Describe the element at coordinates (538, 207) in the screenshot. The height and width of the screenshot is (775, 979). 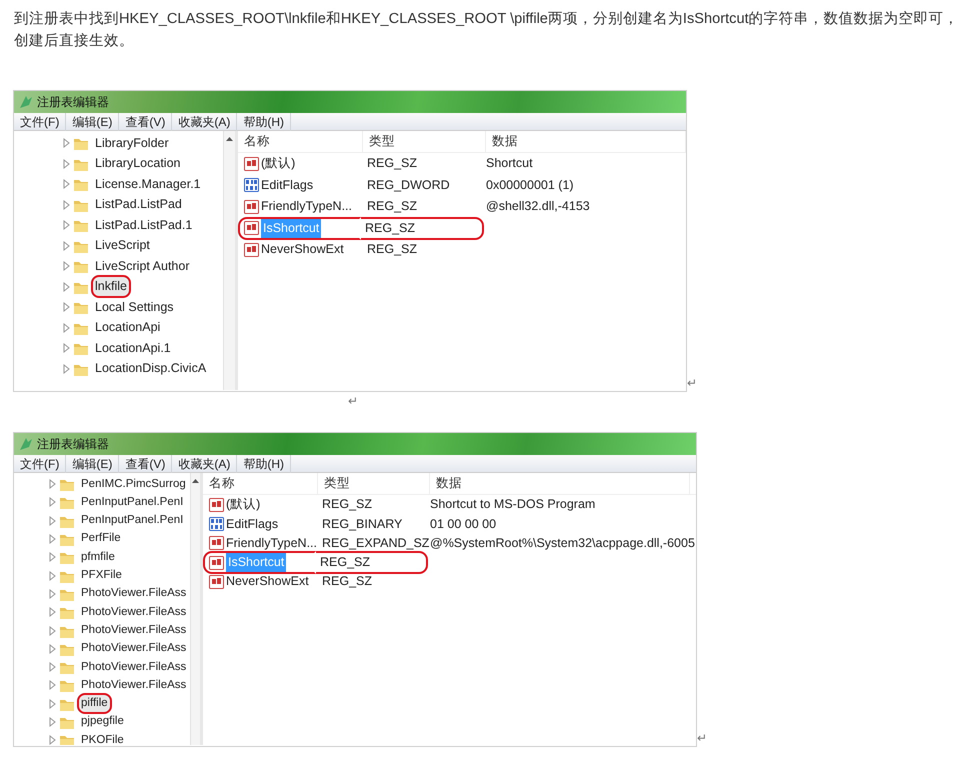
I see `value-data: @shell32.dll,-4153` at that location.